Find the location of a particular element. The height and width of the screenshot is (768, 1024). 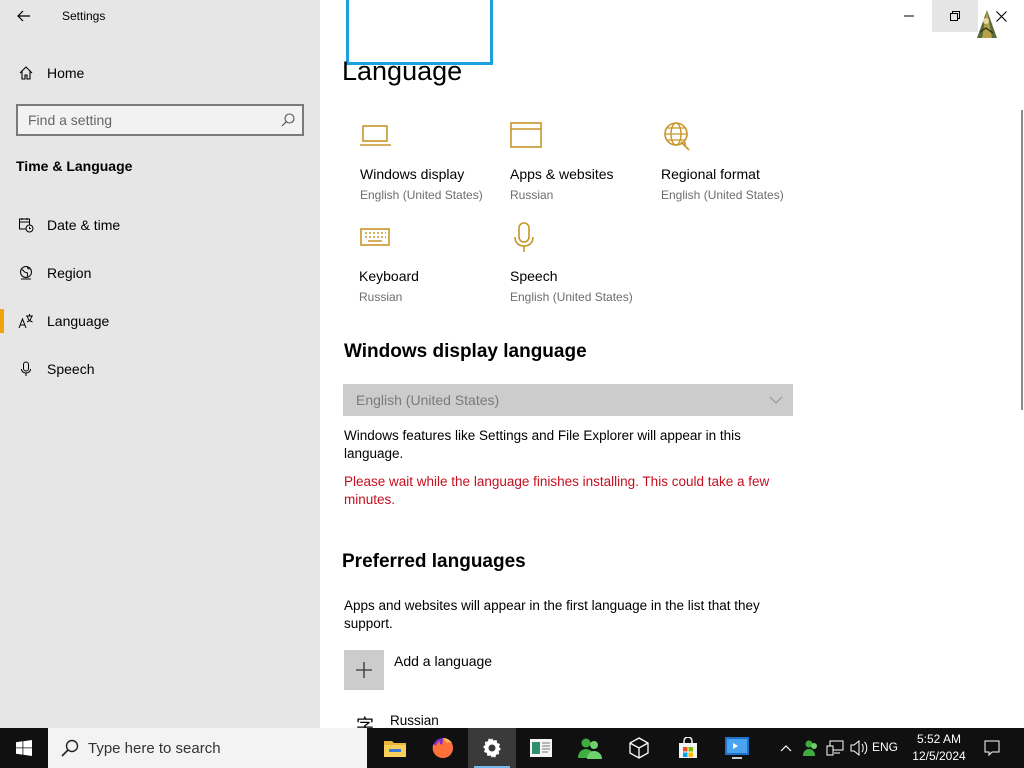

globe-icon is located at coordinates (26, 273).